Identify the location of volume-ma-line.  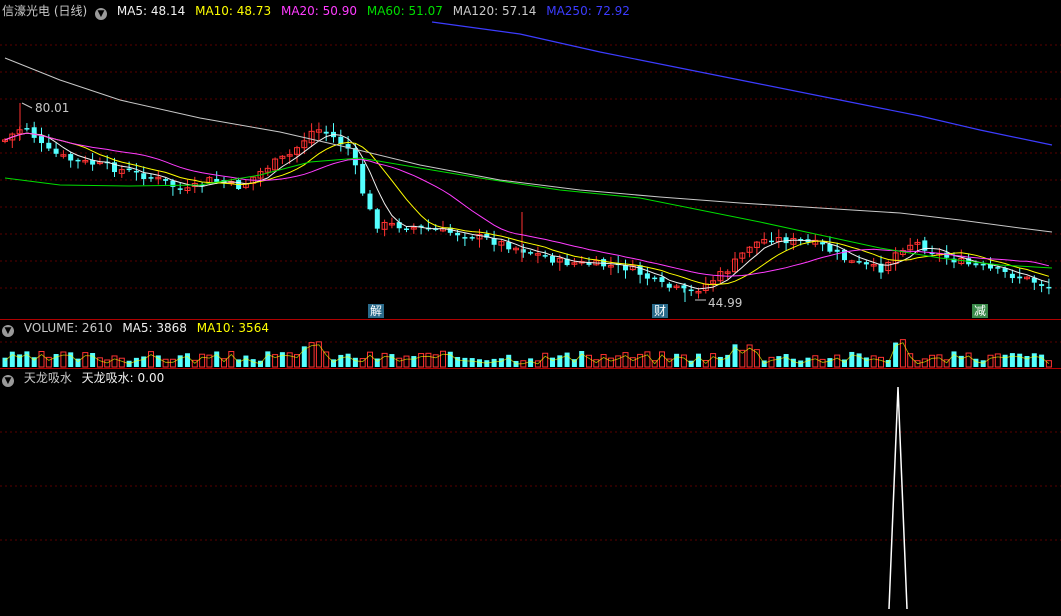
(527, 353).